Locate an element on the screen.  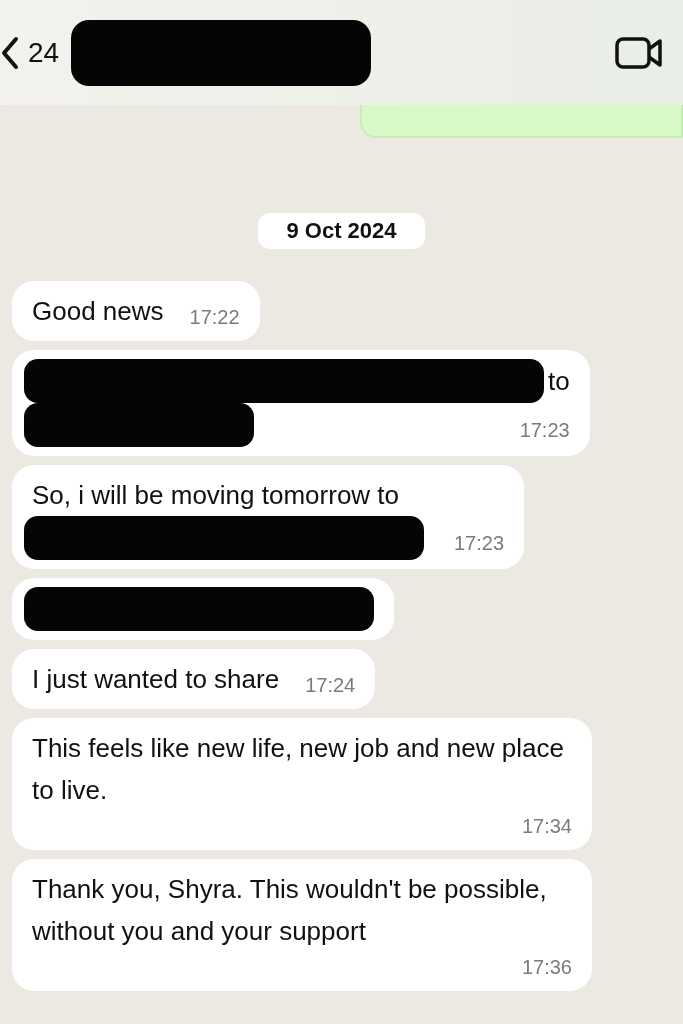
message-time: 17:36 is located at coordinates (546, 967).